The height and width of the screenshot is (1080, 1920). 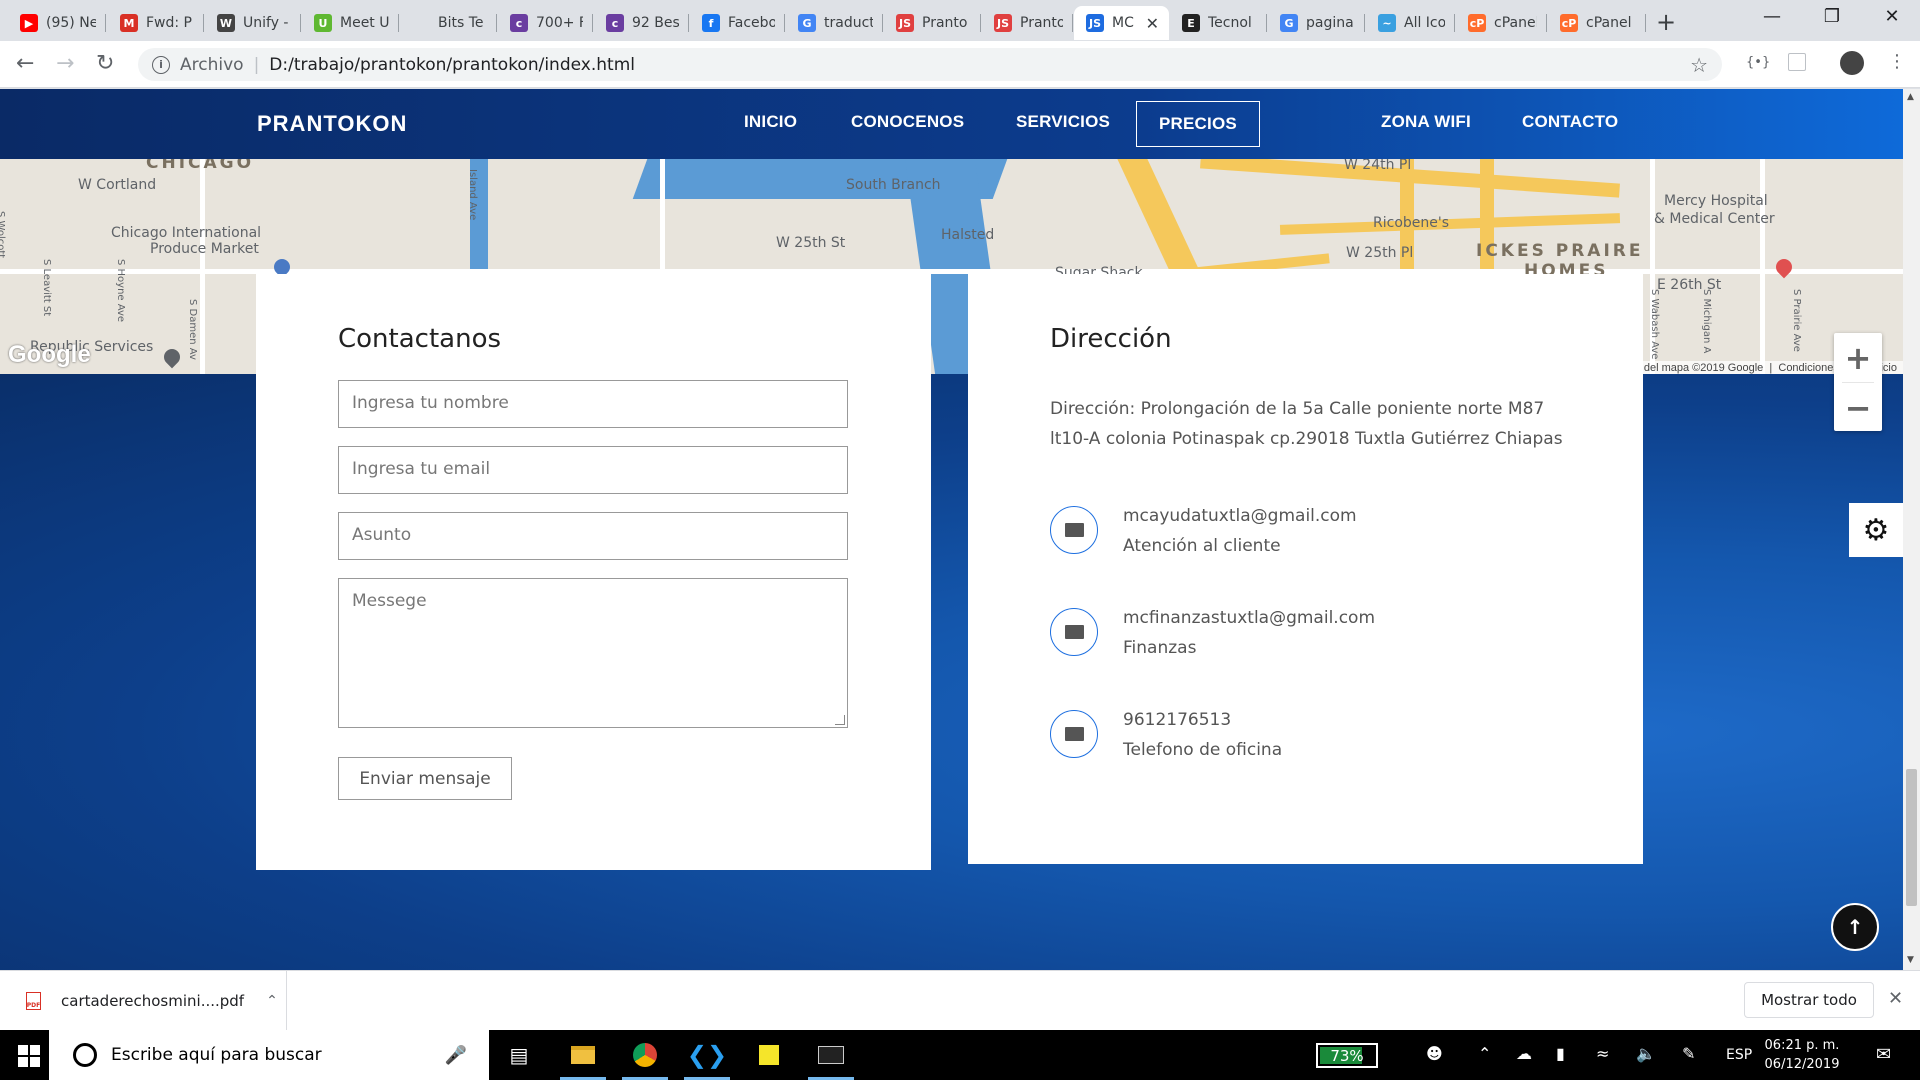 What do you see at coordinates (1426, 122) in the screenshot?
I see `nav-link: ZONA WIFI` at bounding box center [1426, 122].